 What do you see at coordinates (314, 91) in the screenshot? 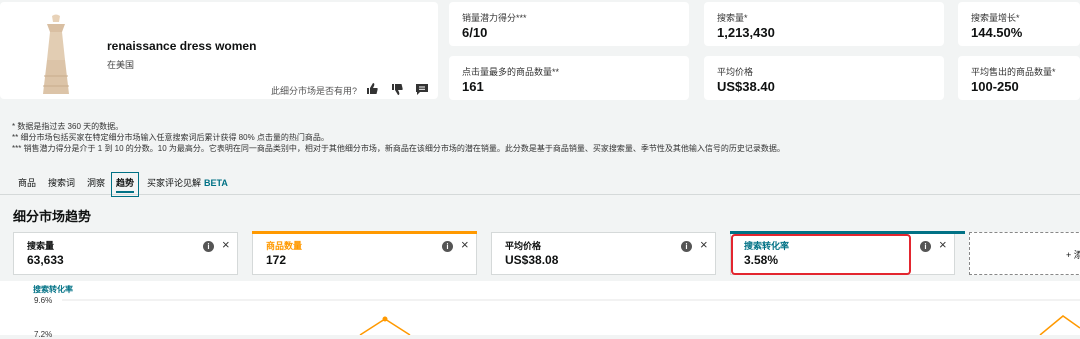
I see `helpful-prompt: 此细分市场是否有用?` at bounding box center [314, 91].